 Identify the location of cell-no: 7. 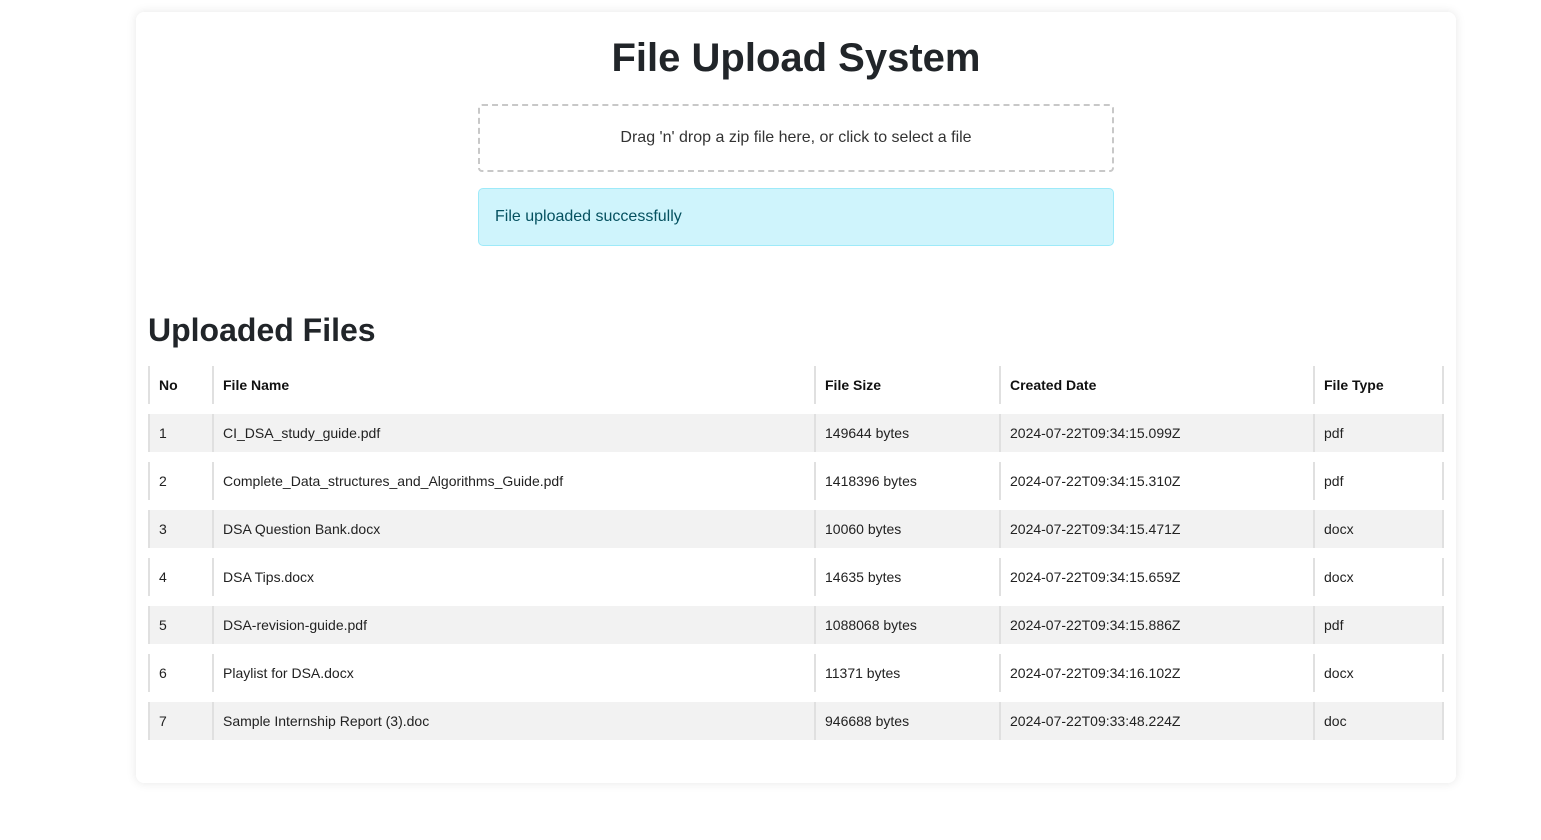
(180, 721).